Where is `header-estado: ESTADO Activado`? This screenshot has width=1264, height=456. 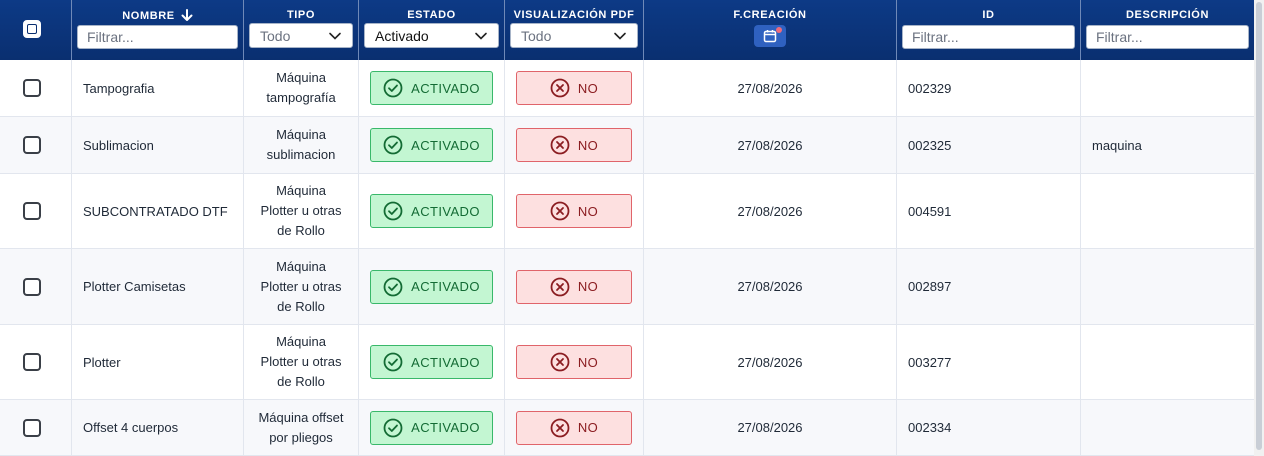
header-estado: ESTADO Activado is located at coordinates (432, 30).